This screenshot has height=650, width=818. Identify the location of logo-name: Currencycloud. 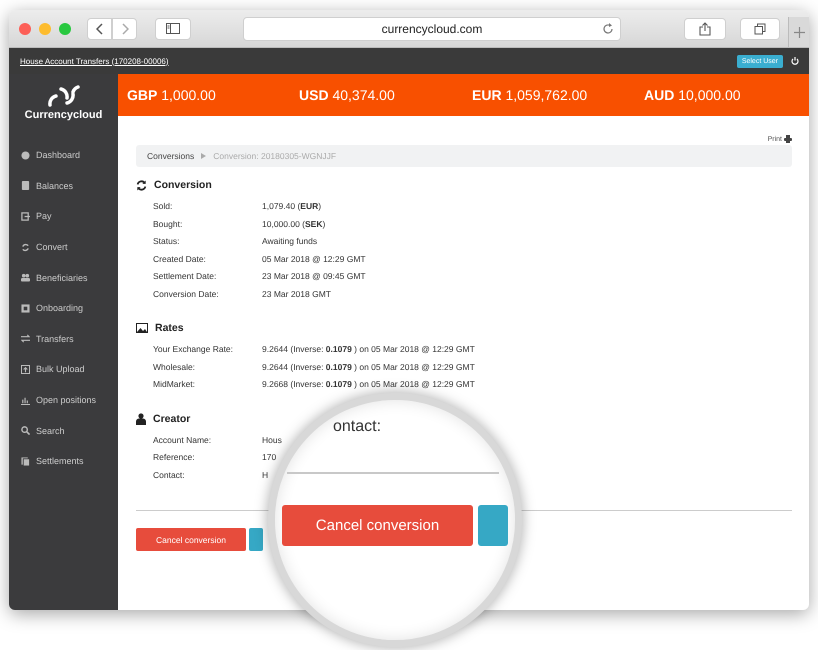
(63, 115).